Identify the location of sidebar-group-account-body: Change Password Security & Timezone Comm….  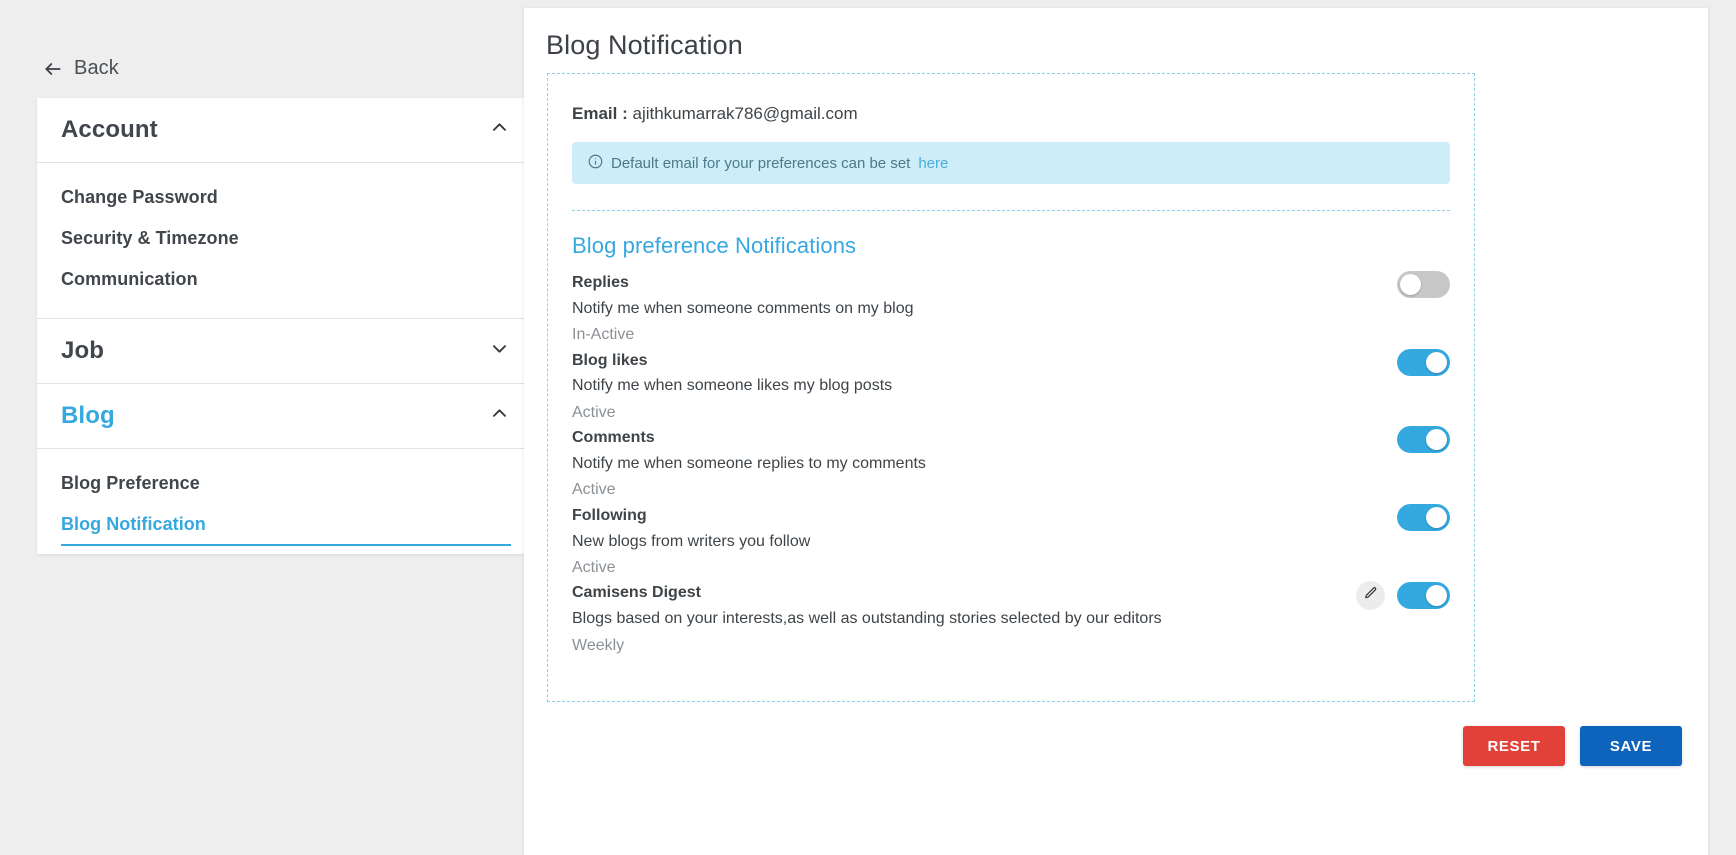
(286, 241).